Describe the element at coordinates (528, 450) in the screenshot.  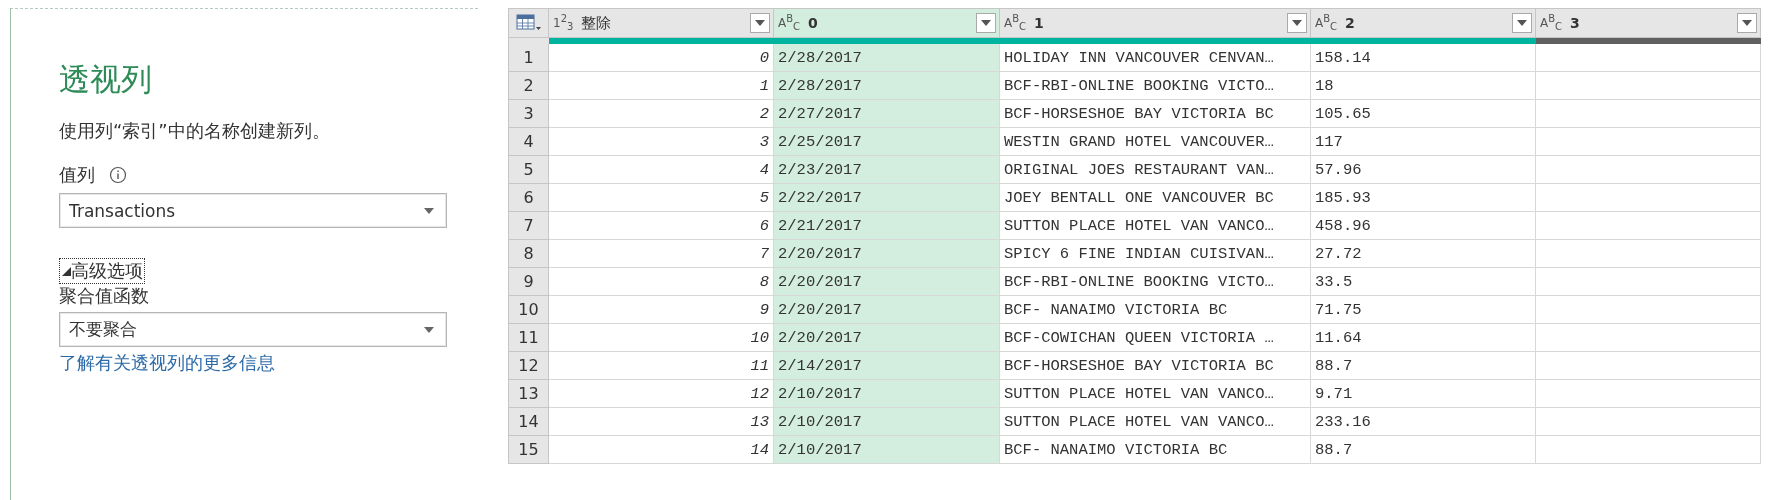
I see `row-number: 15` at that location.